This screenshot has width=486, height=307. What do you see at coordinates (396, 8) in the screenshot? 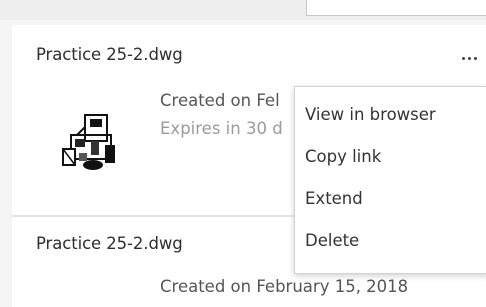
I see `search-input` at bounding box center [396, 8].